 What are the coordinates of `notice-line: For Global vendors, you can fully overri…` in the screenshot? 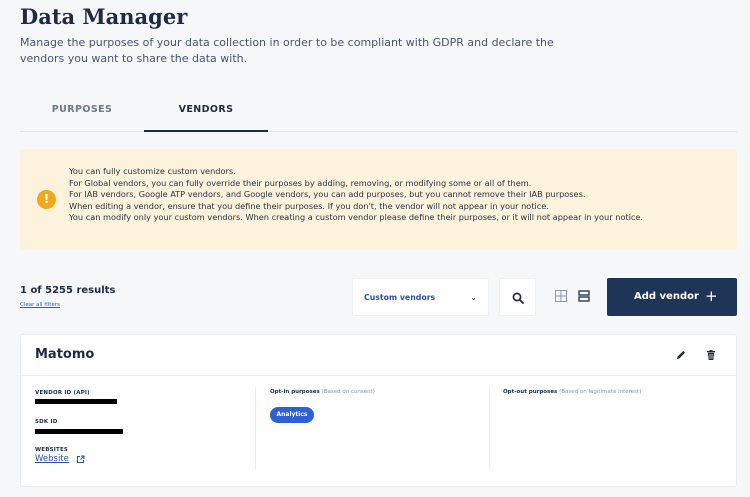 It's located at (300, 182).